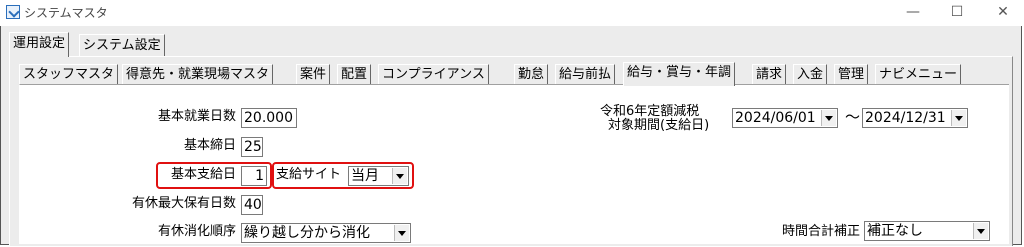 The width and height of the screenshot is (1024, 247). I want to click on paid-leave-order-select: 繰り越し分から消化, so click(326, 233).